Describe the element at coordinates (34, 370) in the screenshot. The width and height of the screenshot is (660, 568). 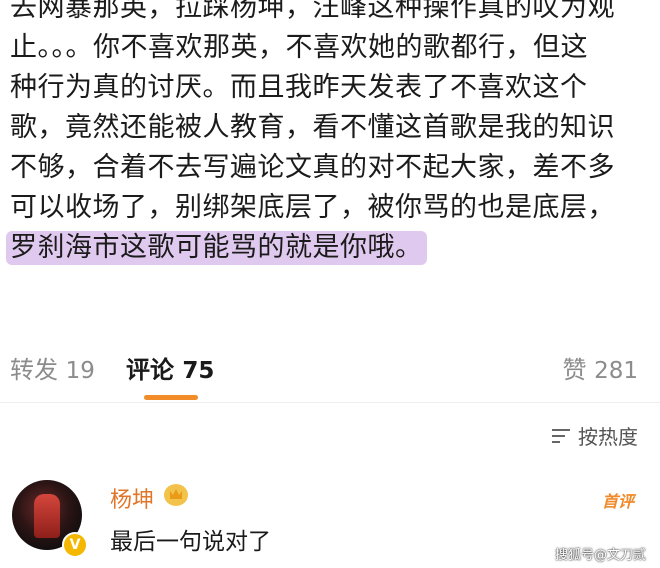
I see `tab-repost-label: 转发` at that location.